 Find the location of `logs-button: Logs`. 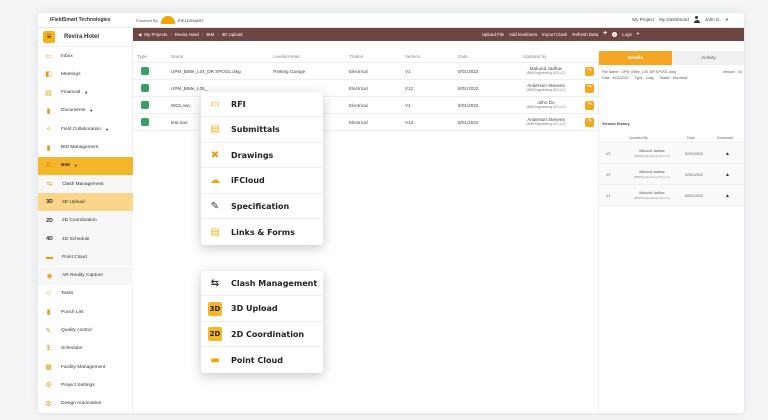

logs-button: Logs is located at coordinates (627, 34).